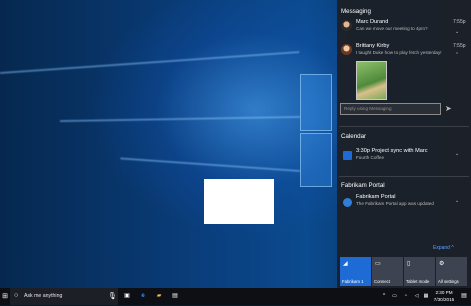 The width and height of the screenshot is (471, 306). Describe the element at coordinates (373, 46) in the screenshot. I see `notification-sender: Brittany Kirby` at that location.